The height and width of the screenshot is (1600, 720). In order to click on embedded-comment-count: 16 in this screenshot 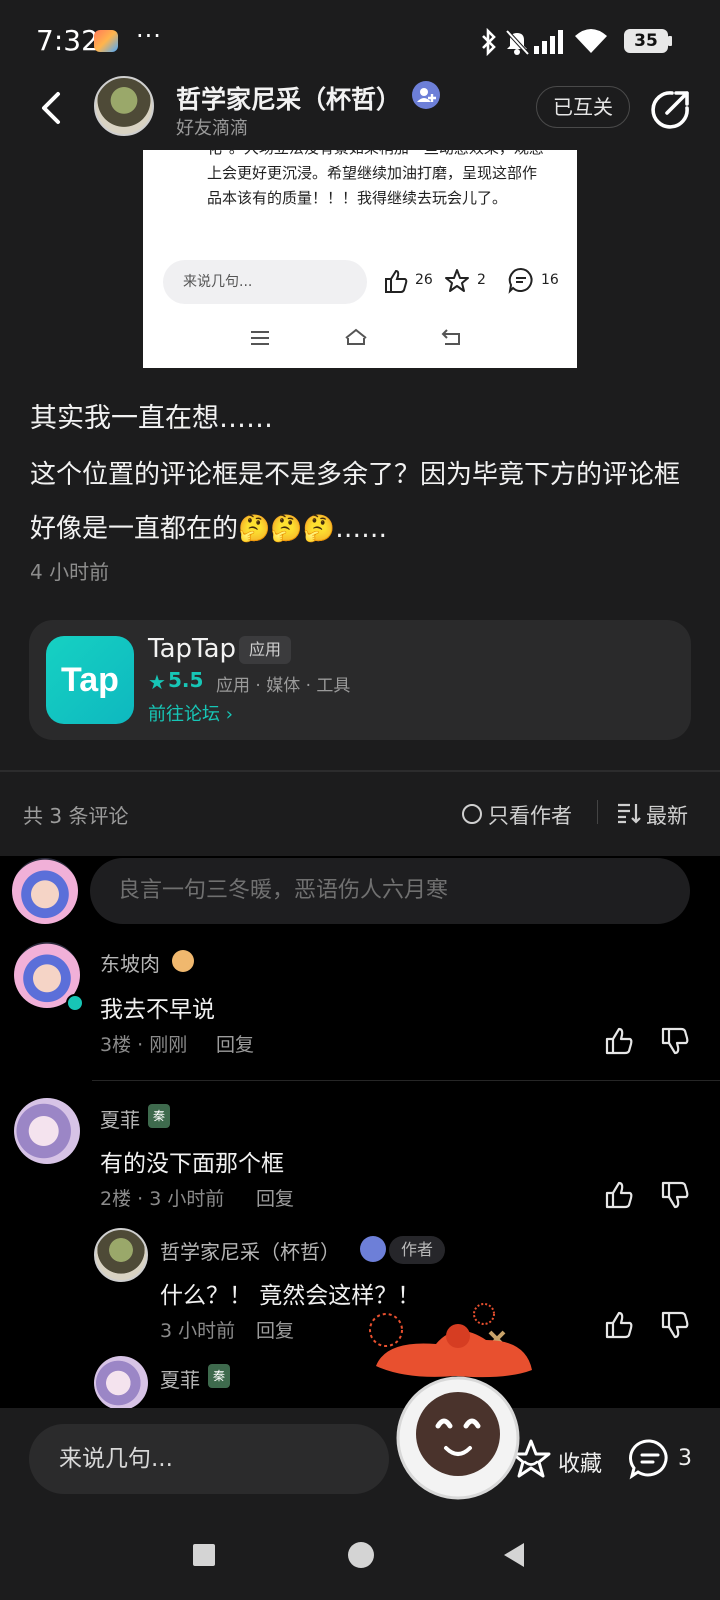, I will do `click(550, 280)`.